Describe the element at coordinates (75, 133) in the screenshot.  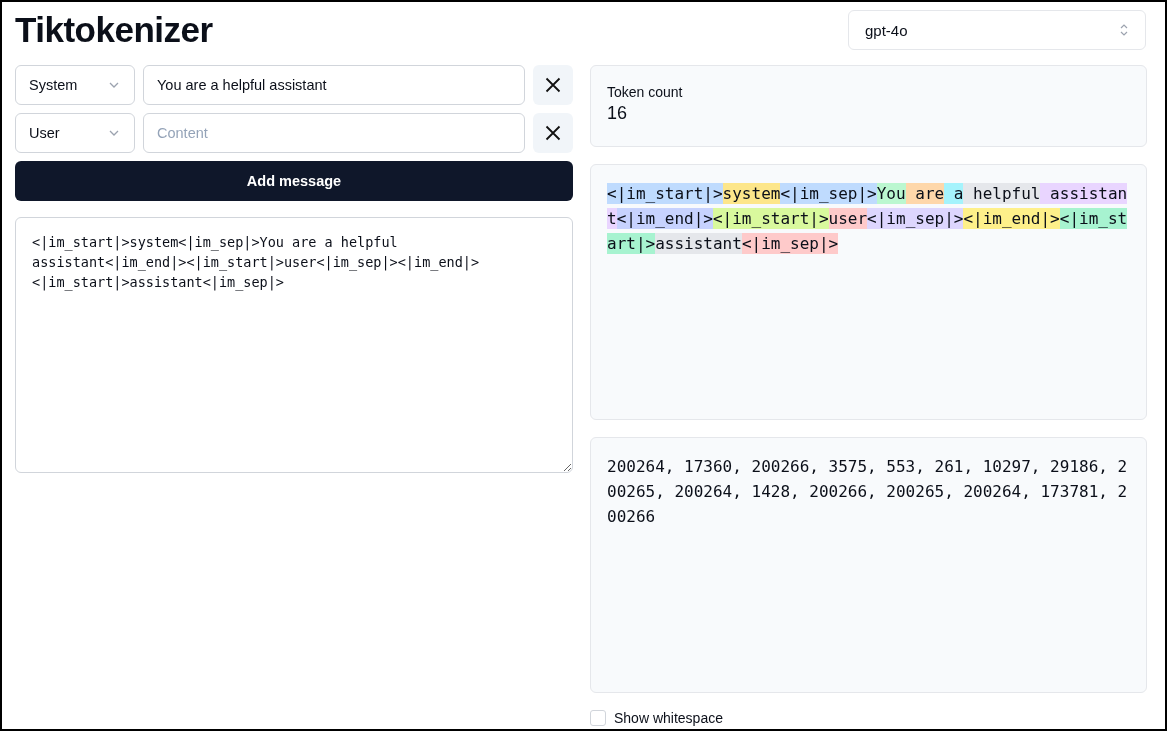
I see `role-select: User` at that location.